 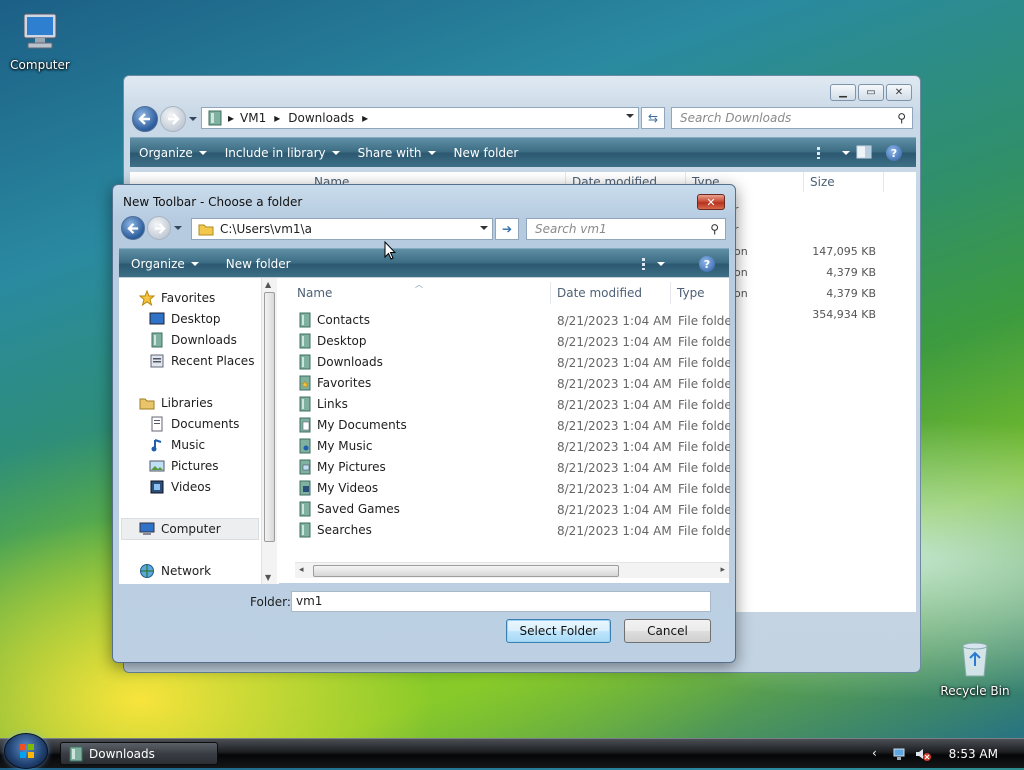 What do you see at coordinates (185, 319) in the screenshot?
I see `nav-favorites-desktop: Desktop` at bounding box center [185, 319].